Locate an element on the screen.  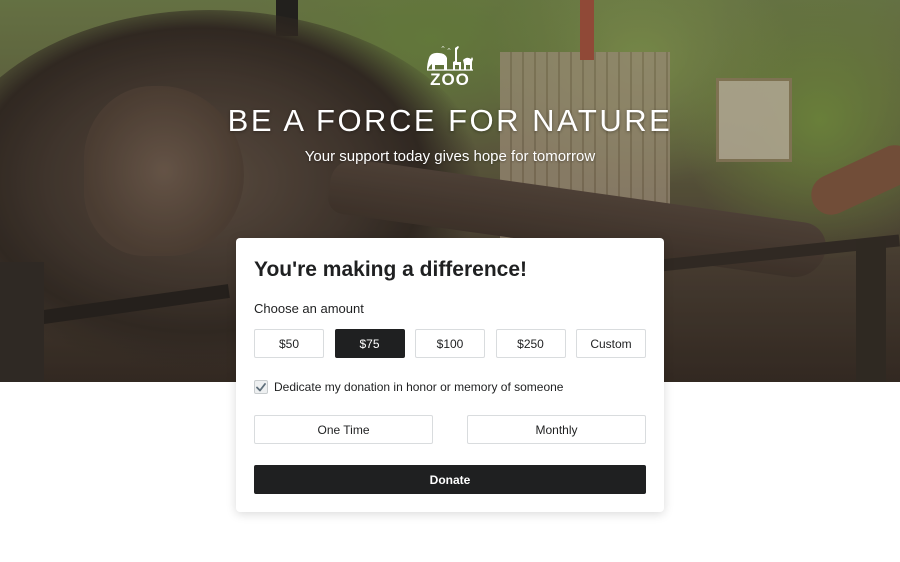
amount-button-75: $75 is located at coordinates (369, 343).